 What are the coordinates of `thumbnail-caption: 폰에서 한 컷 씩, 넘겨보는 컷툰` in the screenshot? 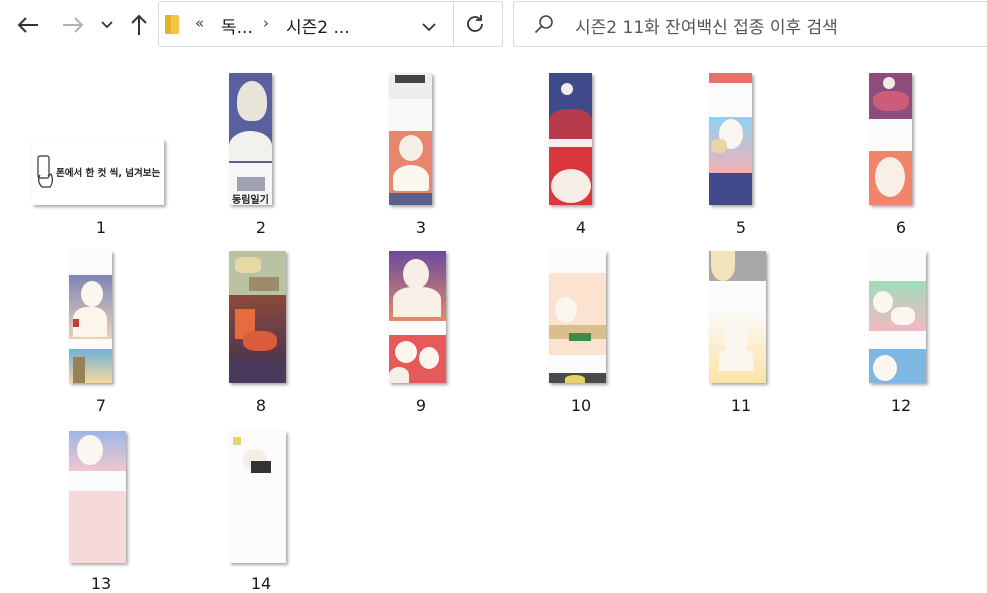 It's located at (110, 173).